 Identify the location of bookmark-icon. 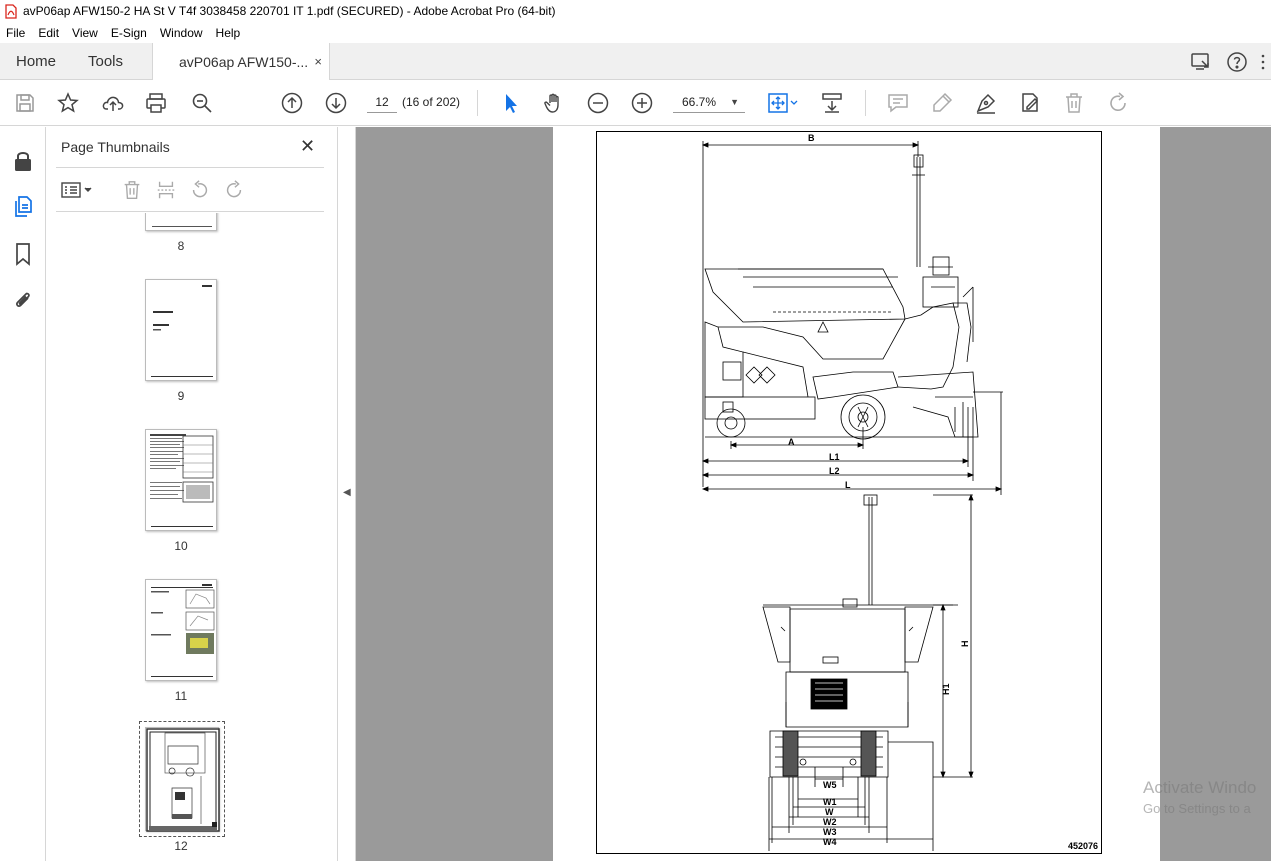
(23, 254).